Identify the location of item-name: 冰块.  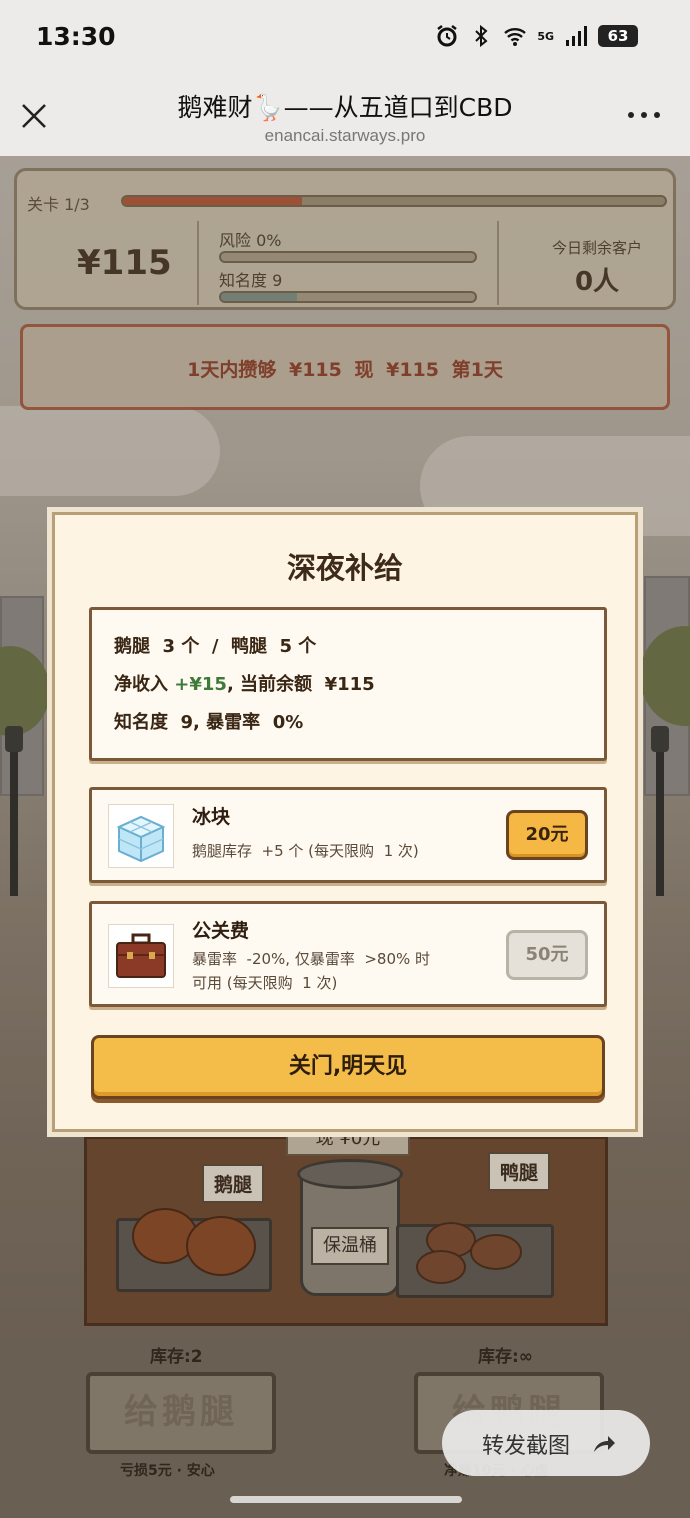
(211, 817).